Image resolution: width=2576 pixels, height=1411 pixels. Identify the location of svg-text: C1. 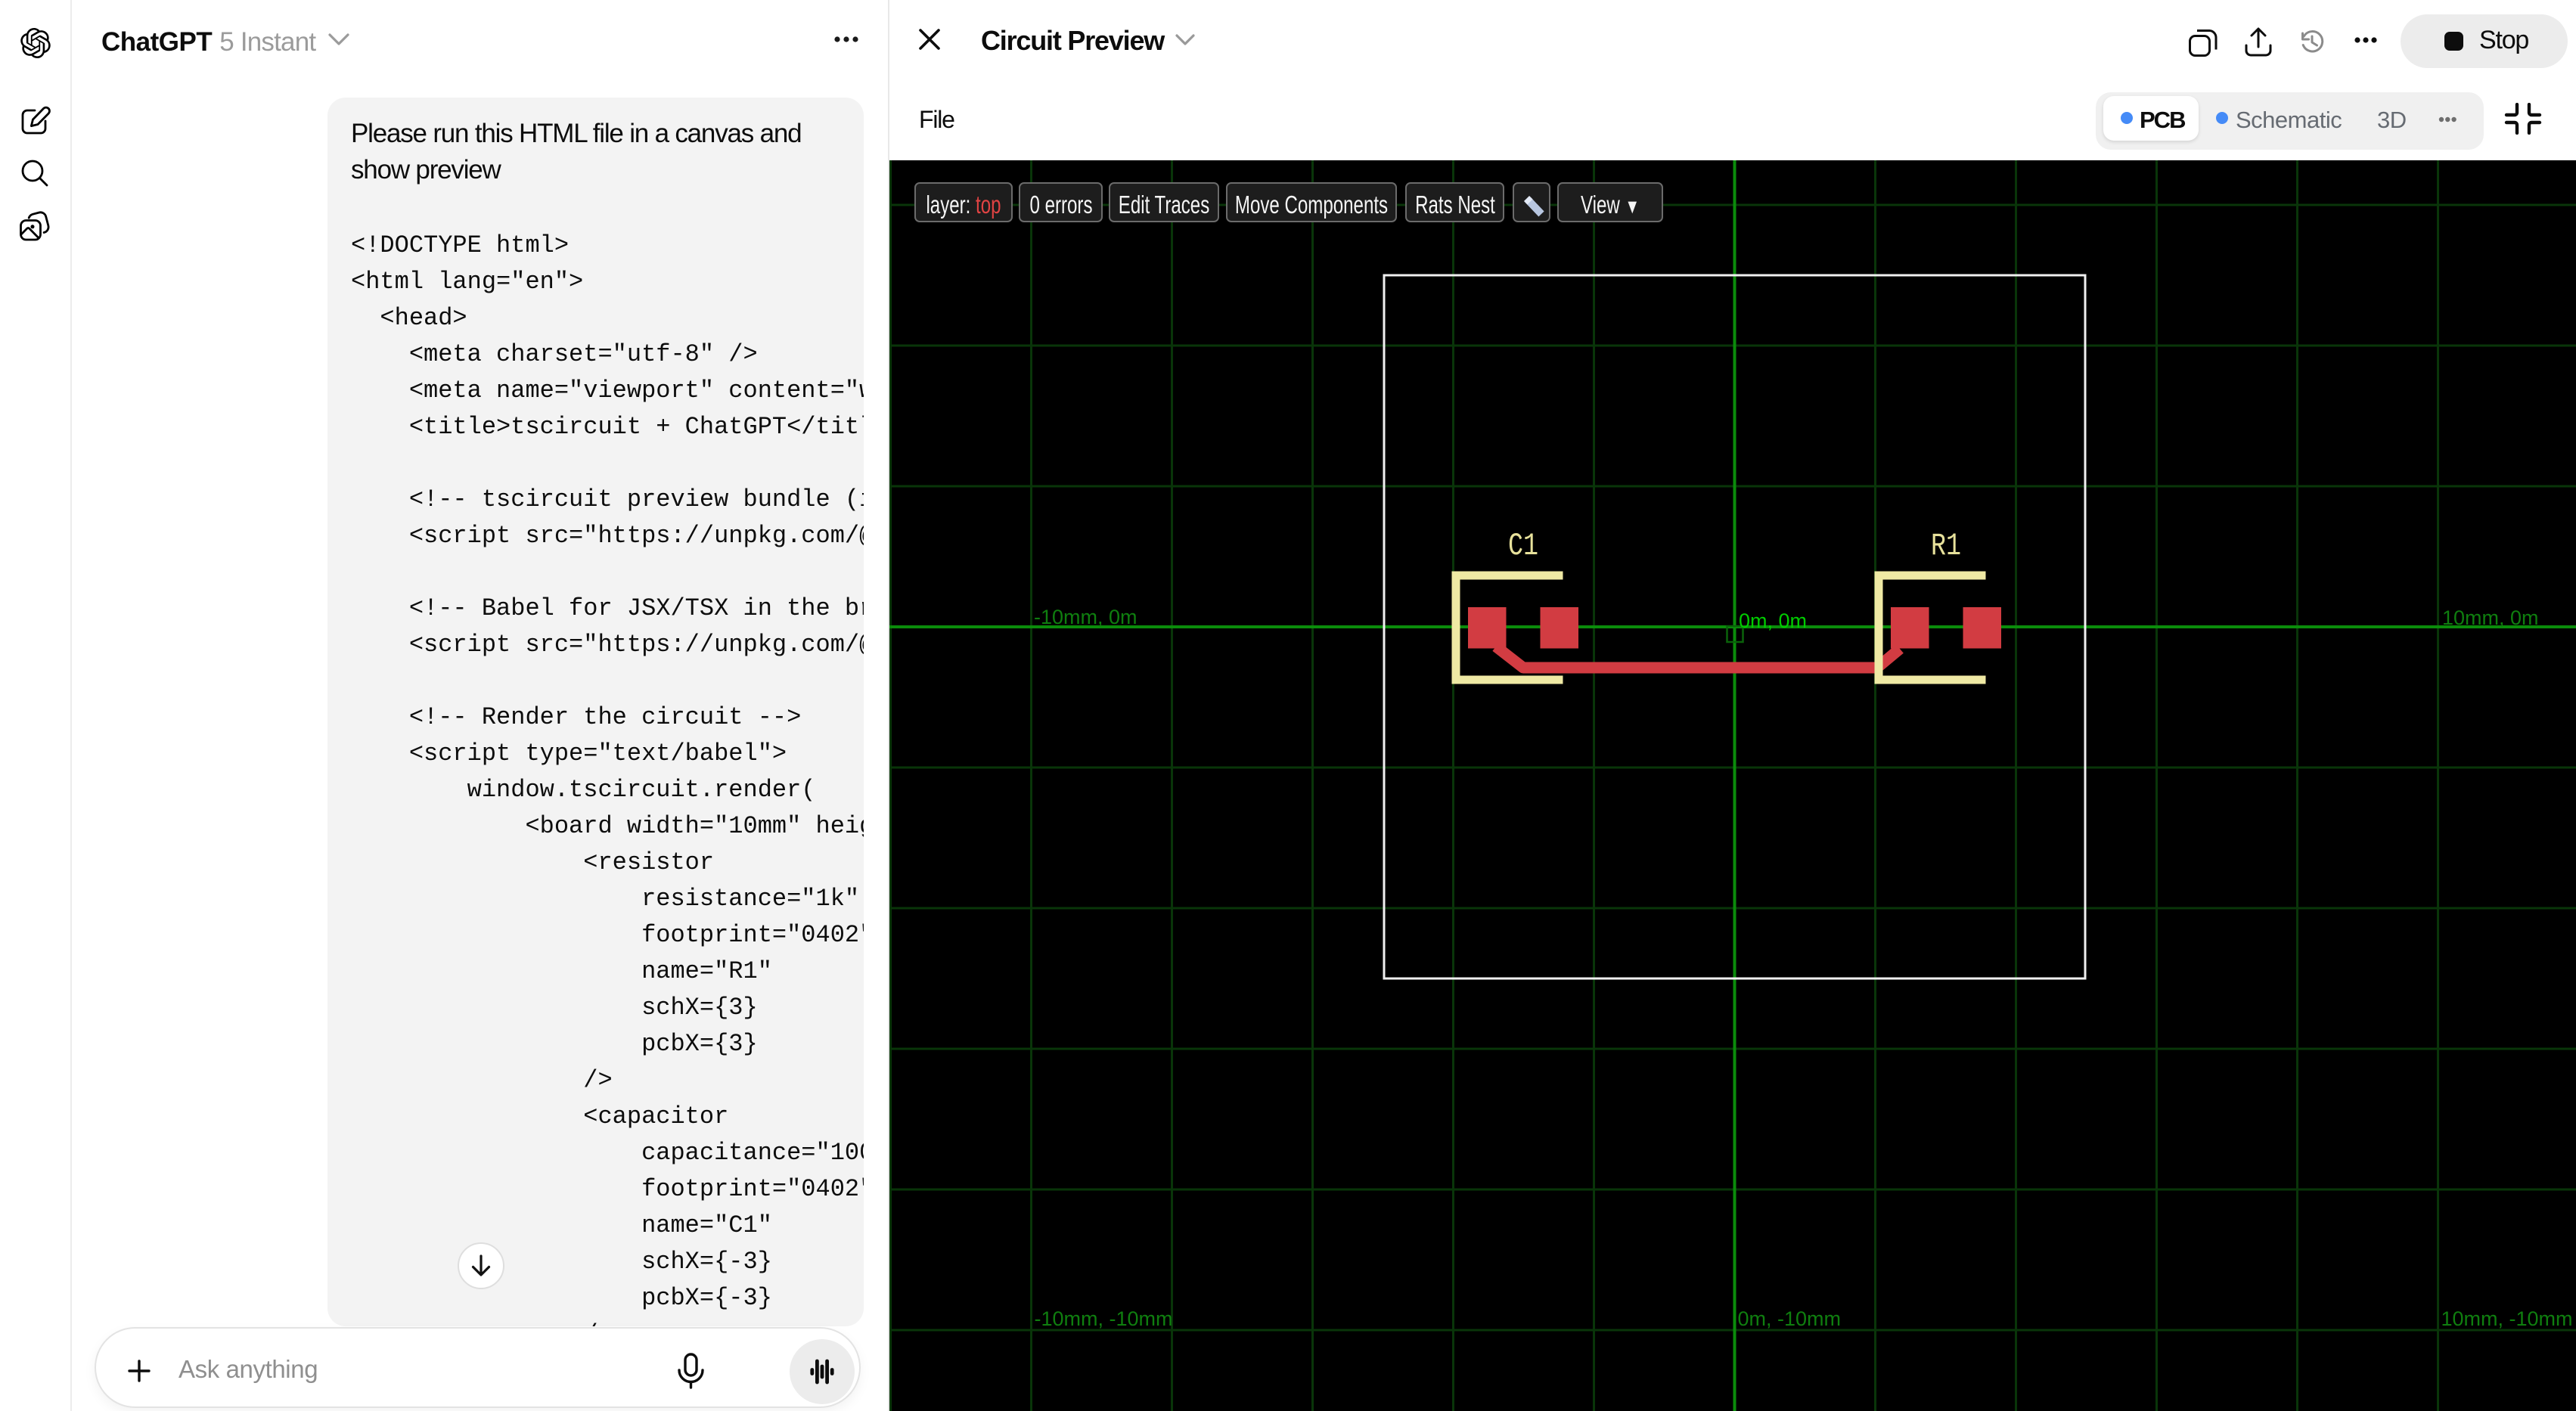
(1523, 546).